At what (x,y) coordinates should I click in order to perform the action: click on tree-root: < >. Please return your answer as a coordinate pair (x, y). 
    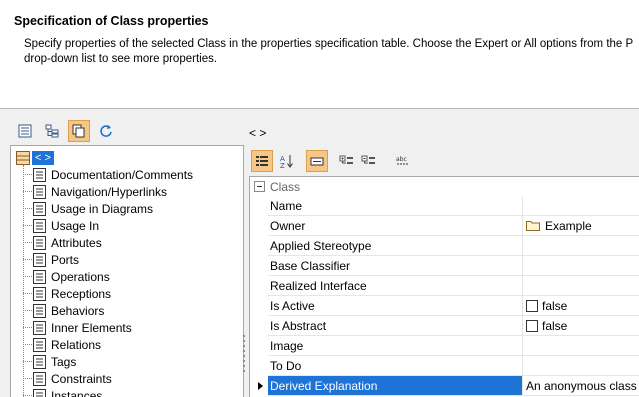
    Looking at the image, I should click on (35, 158).